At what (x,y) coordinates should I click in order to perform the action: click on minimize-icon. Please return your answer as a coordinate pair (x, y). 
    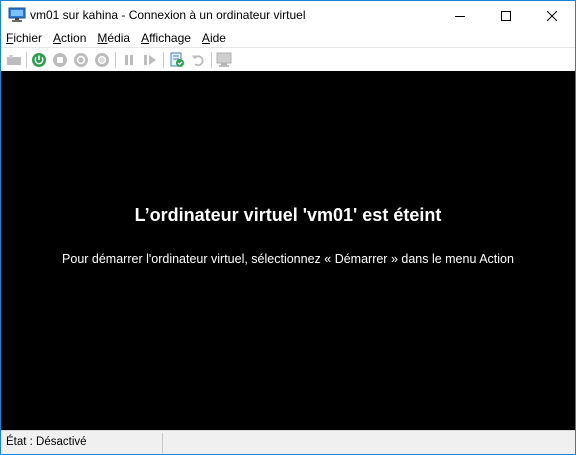
    Looking at the image, I should click on (460, 16).